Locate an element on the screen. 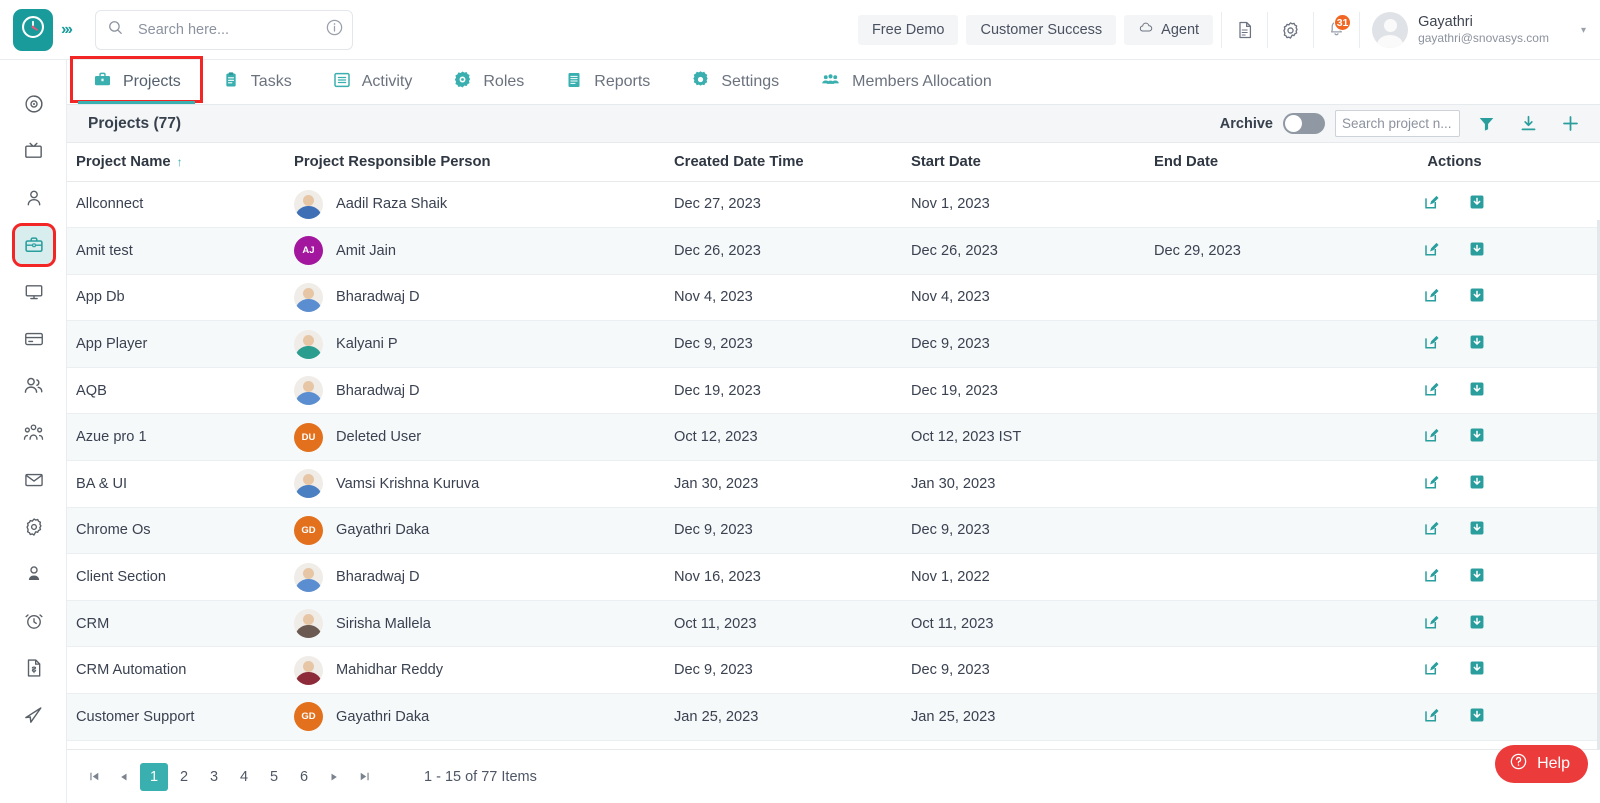  sidebar-item-teams is located at coordinates (33, 385).